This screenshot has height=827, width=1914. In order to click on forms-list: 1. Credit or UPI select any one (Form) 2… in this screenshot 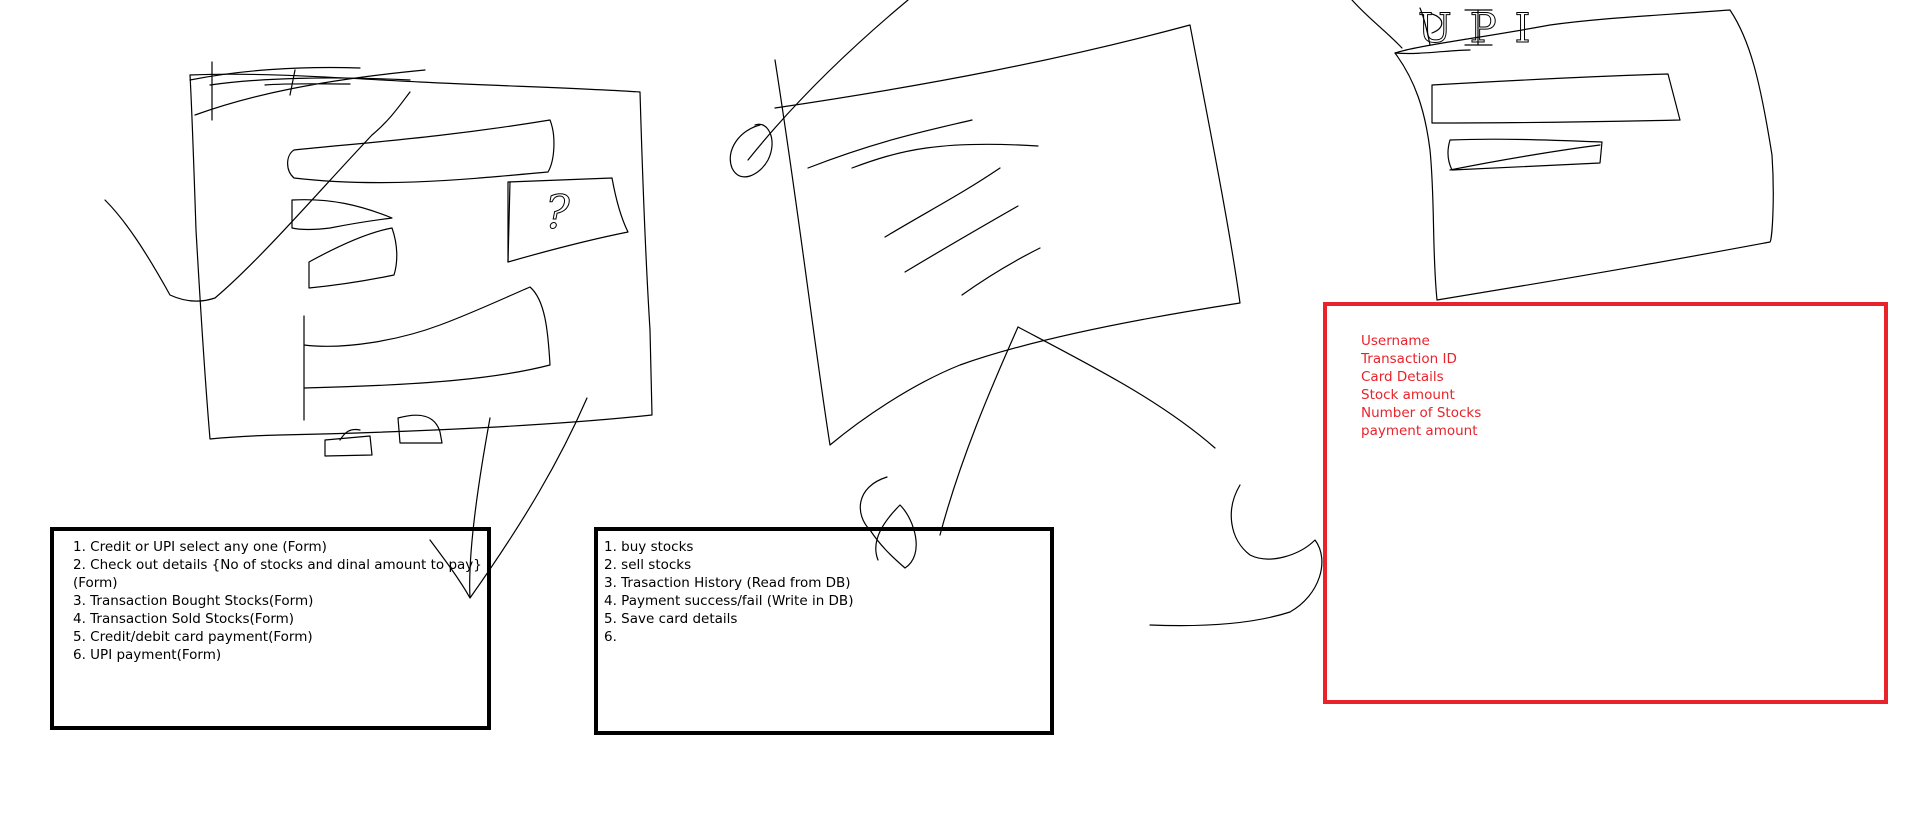, I will do `click(277, 601)`.